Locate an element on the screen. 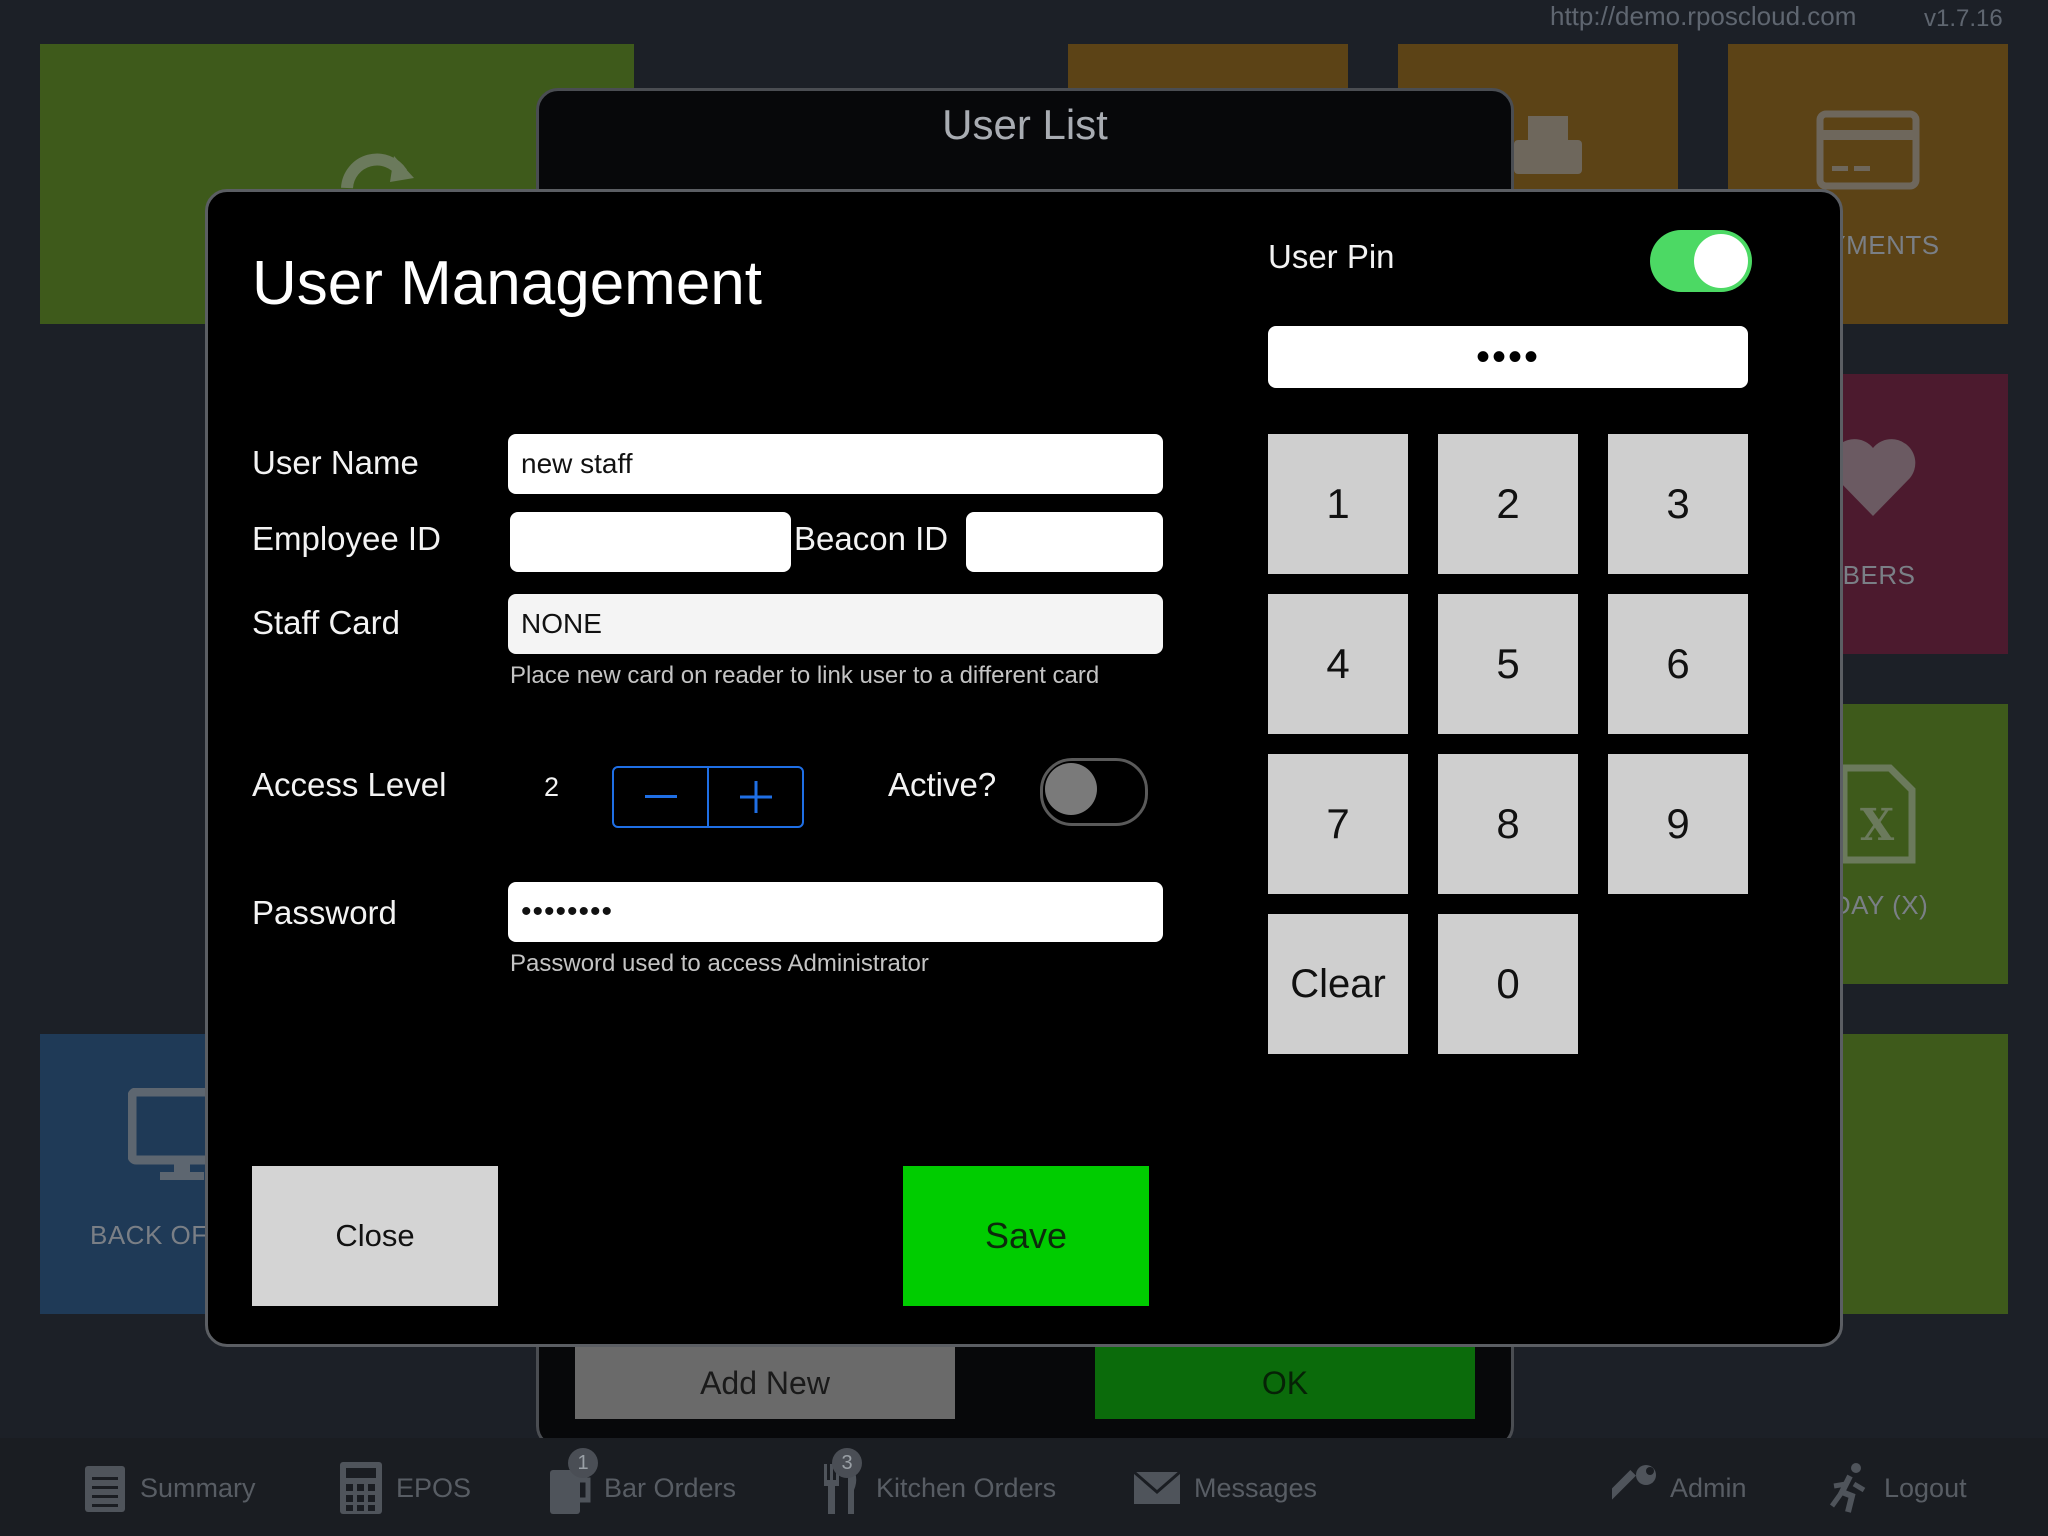 The height and width of the screenshot is (1536, 2048). tab-messages: Messages is located at coordinates (1224, 1488).